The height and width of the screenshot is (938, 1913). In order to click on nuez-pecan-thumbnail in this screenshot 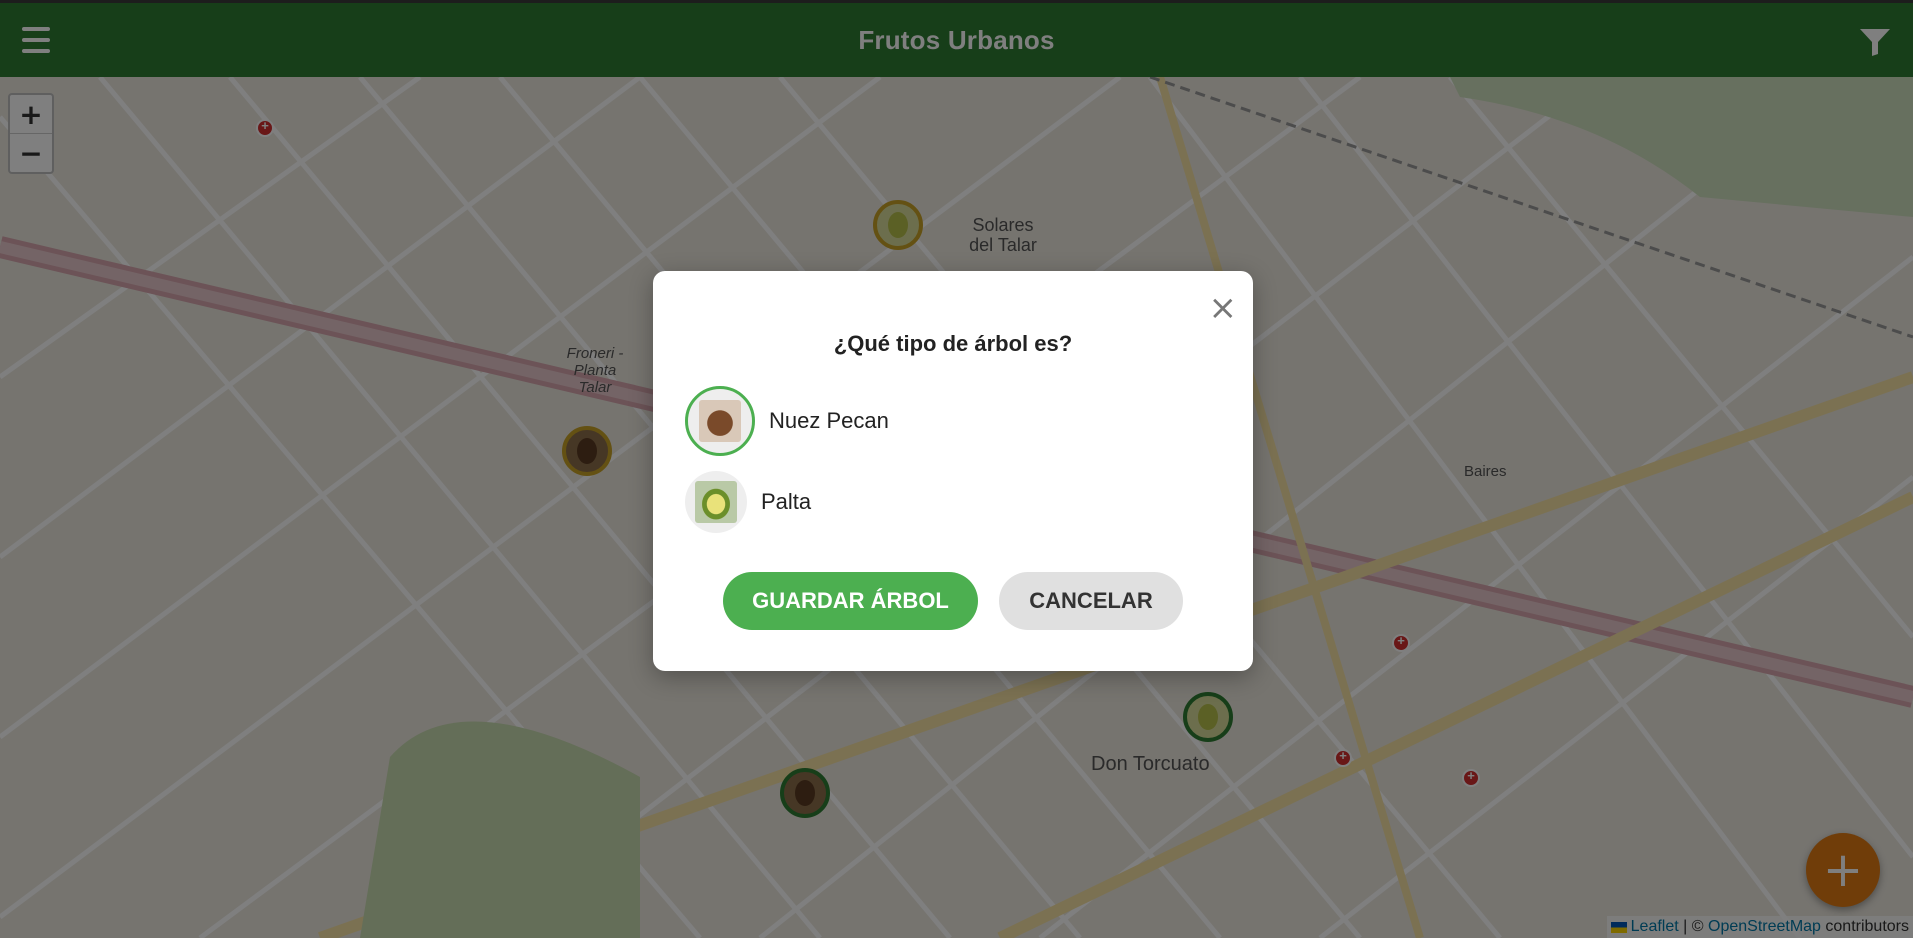, I will do `click(720, 421)`.